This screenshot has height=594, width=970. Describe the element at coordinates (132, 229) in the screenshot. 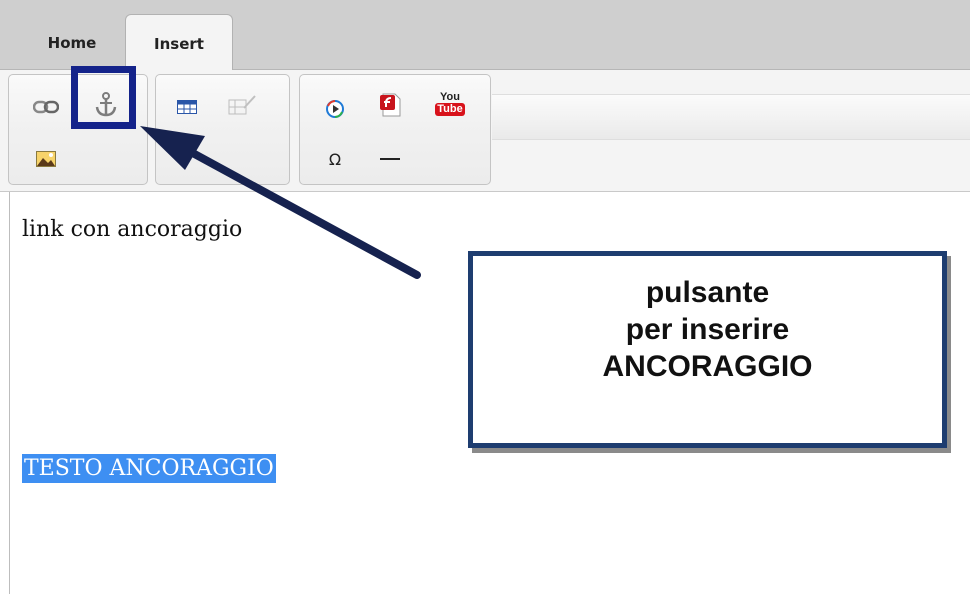

I see `editor-line-link: link con ancoraggio` at that location.